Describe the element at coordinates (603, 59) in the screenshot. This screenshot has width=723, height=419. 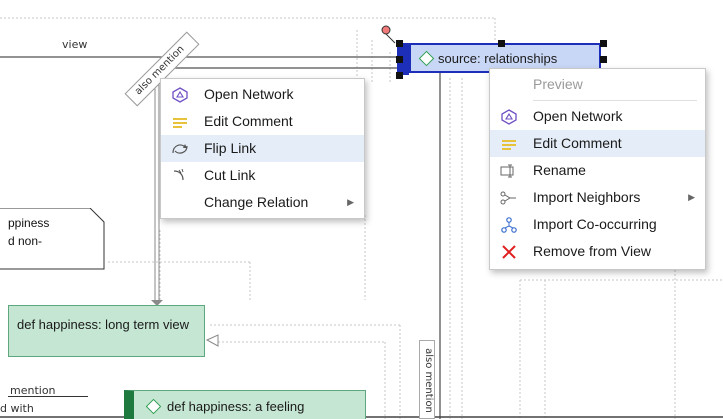
I see `resize-handle-mid-right` at that location.